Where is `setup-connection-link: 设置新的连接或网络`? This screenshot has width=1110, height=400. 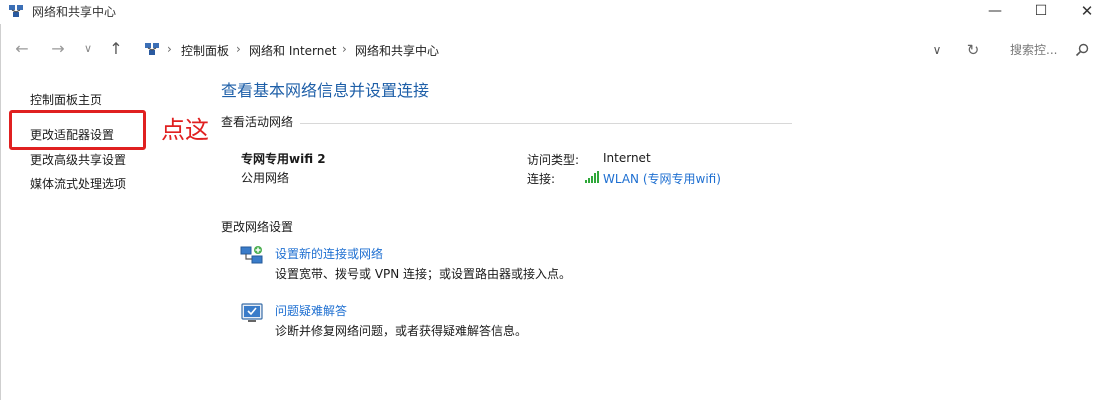 setup-connection-link: 设置新的连接或网络 is located at coordinates (329, 253).